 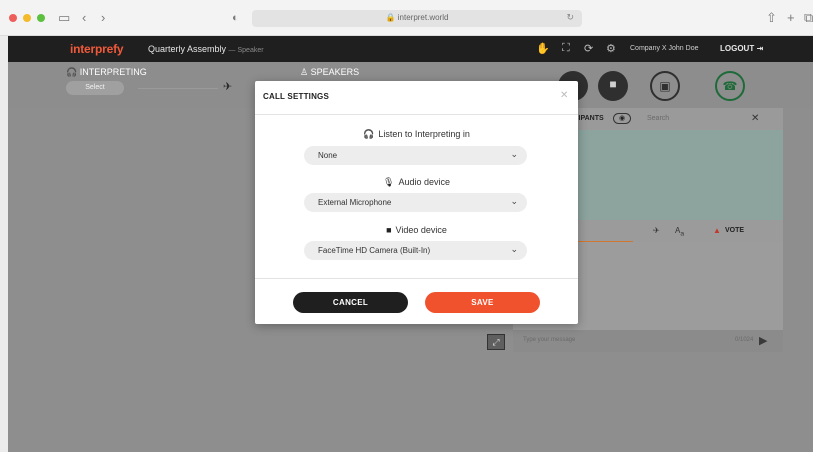 What do you see at coordinates (656, 230) in the screenshot?
I see `mute-all-icon: ✈` at bounding box center [656, 230].